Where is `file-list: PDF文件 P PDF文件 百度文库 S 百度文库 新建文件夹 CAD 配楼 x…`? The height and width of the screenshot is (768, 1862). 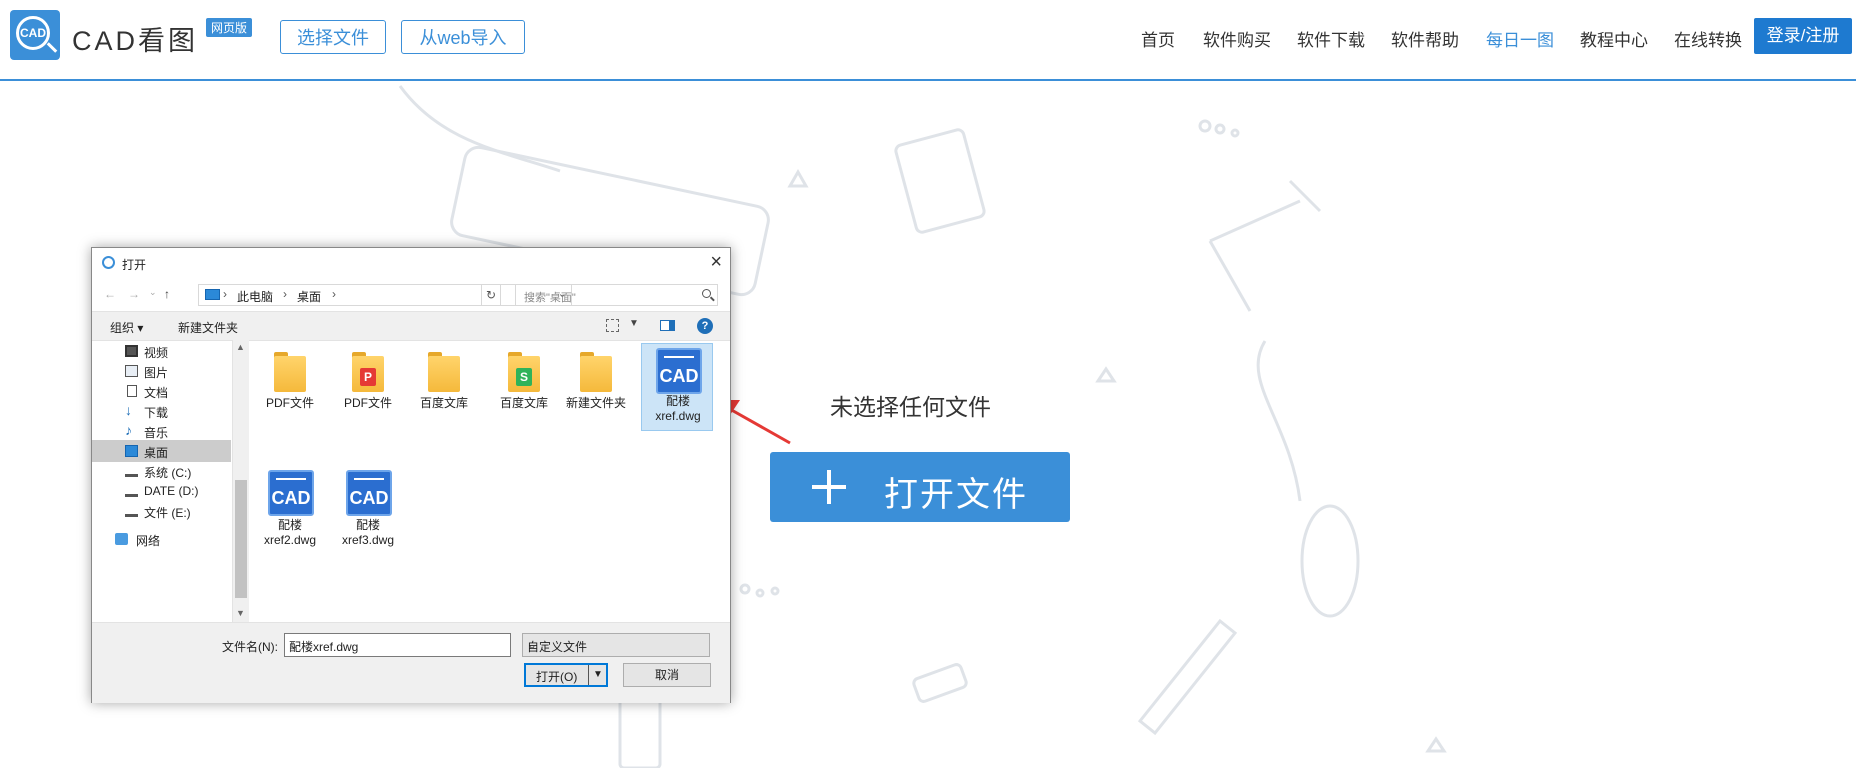 file-list: PDF文件 P PDF文件 百度文库 S 百度文库 新建文件夹 CAD 配楼 x… is located at coordinates (490, 481).